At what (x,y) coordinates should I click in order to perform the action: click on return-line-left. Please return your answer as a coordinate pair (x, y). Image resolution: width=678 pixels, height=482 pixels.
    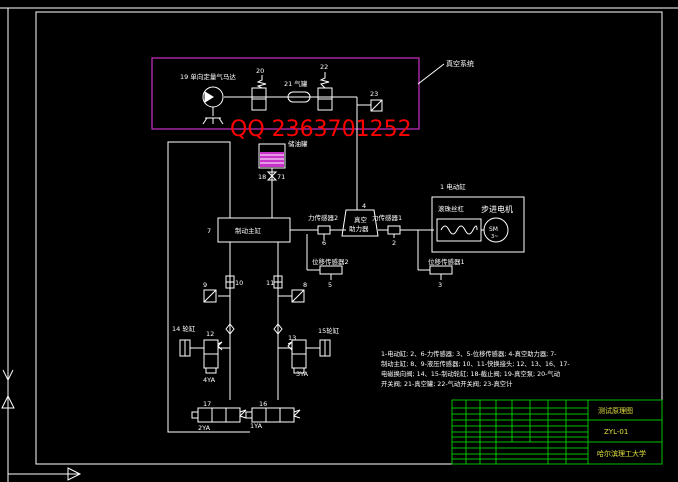
    Looking at the image, I should click on (208, 287).